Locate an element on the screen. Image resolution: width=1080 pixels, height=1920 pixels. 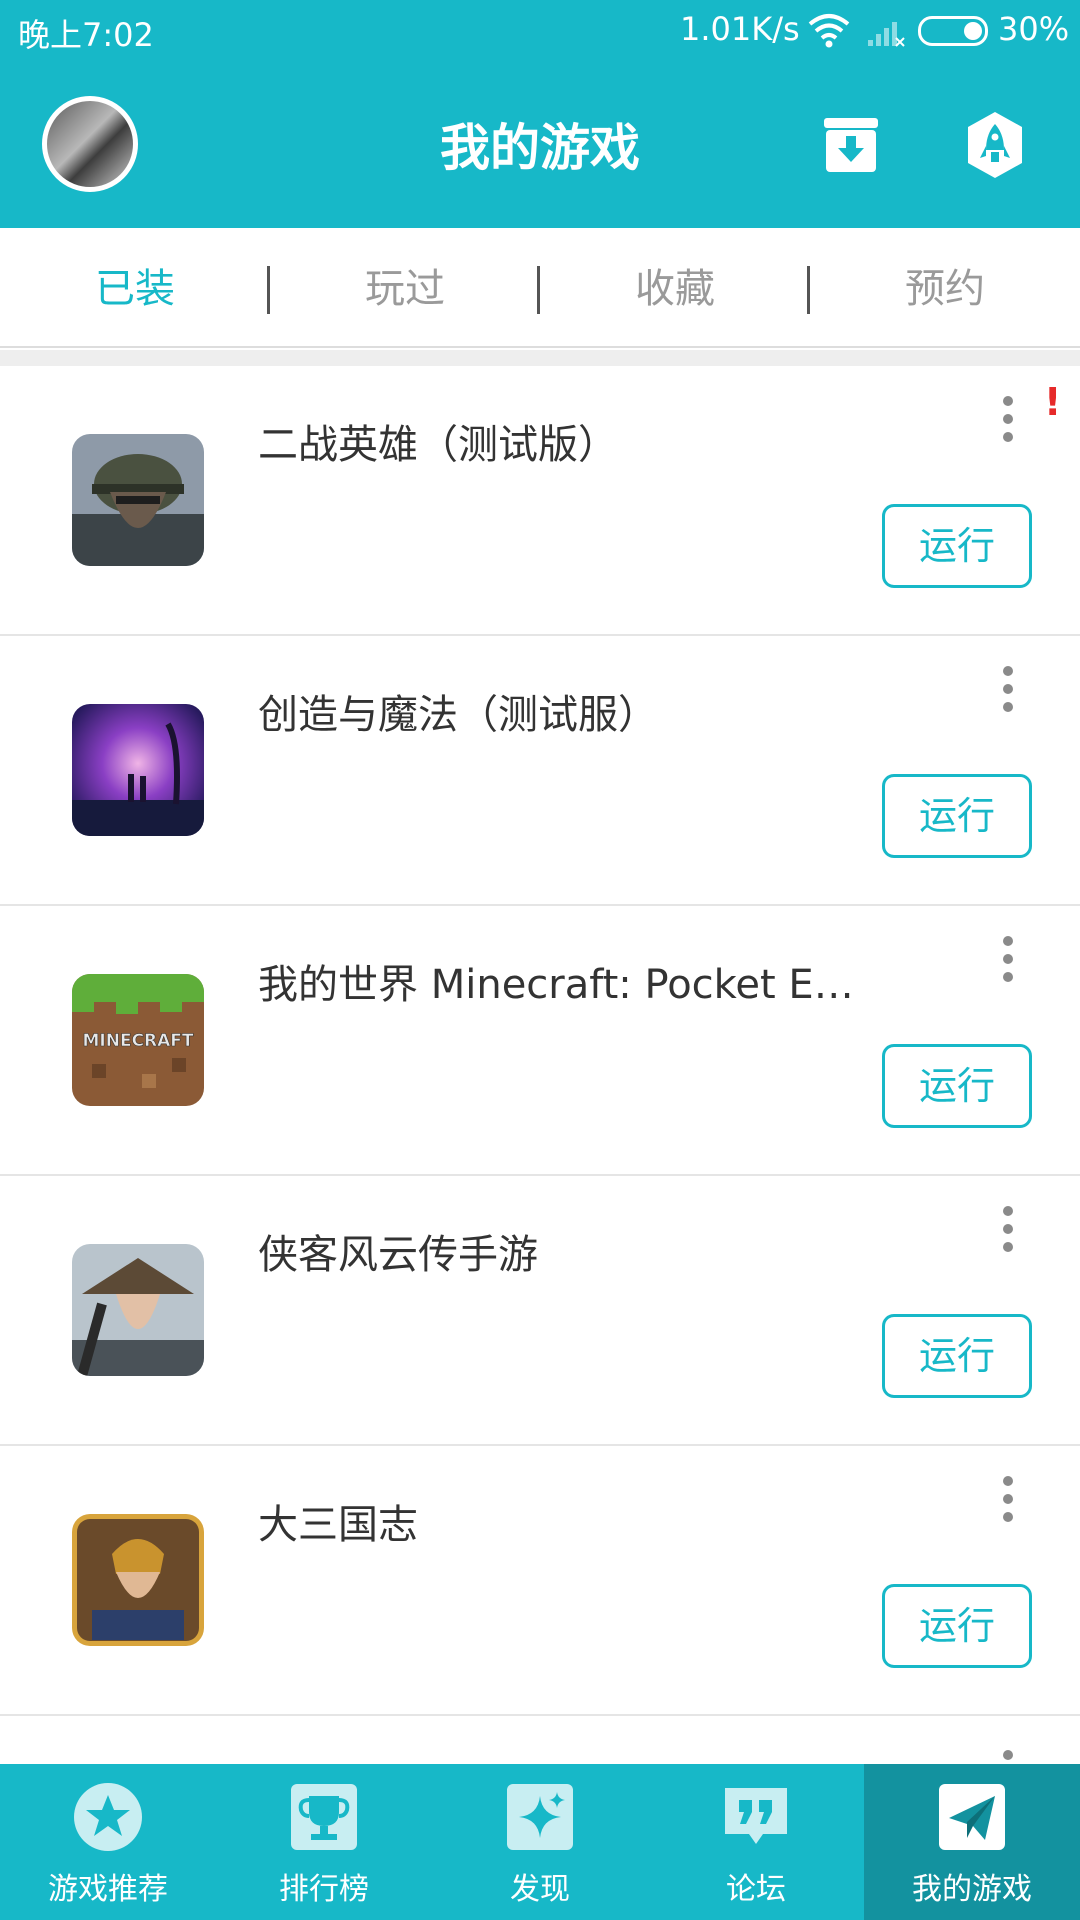
game-icon-three-kingdoms is located at coordinates (138, 1580).